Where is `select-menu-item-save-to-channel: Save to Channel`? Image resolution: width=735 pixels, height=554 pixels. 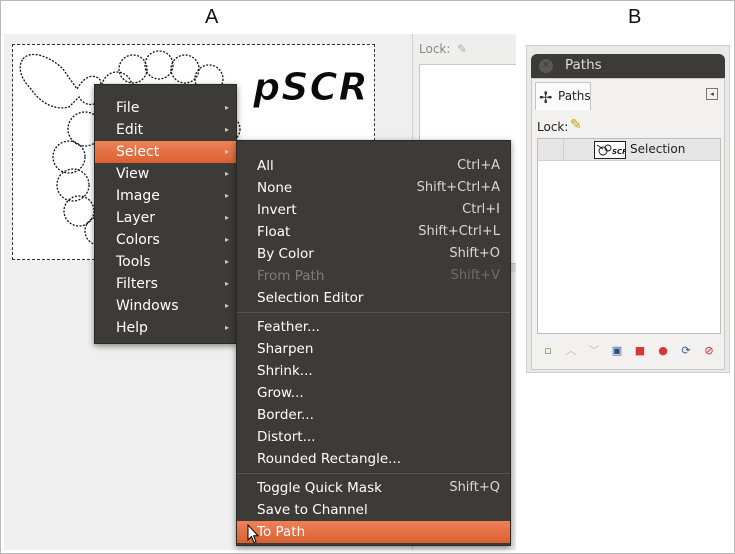
select-menu-item-save-to-channel: Save to Channel is located at coordinates (373, 510).